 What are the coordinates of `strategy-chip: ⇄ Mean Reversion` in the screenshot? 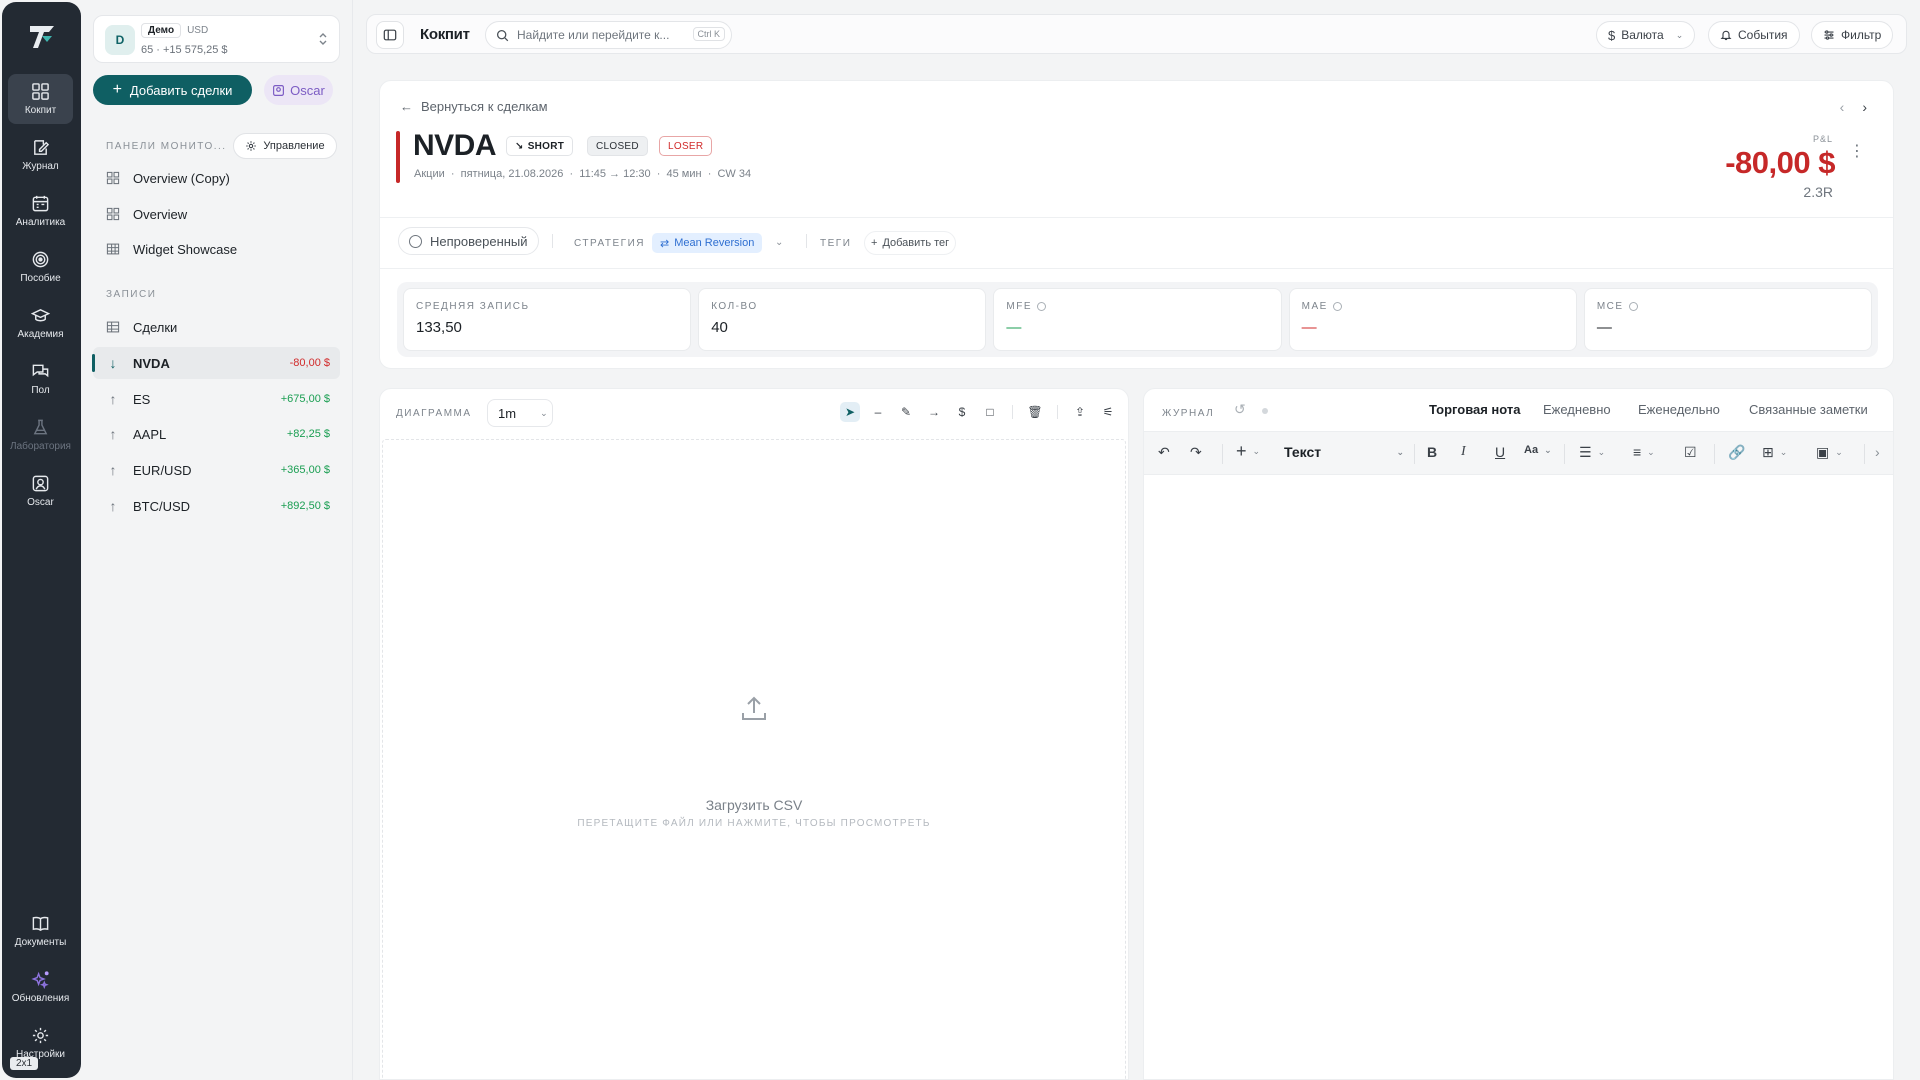 It's located at (707, 243).